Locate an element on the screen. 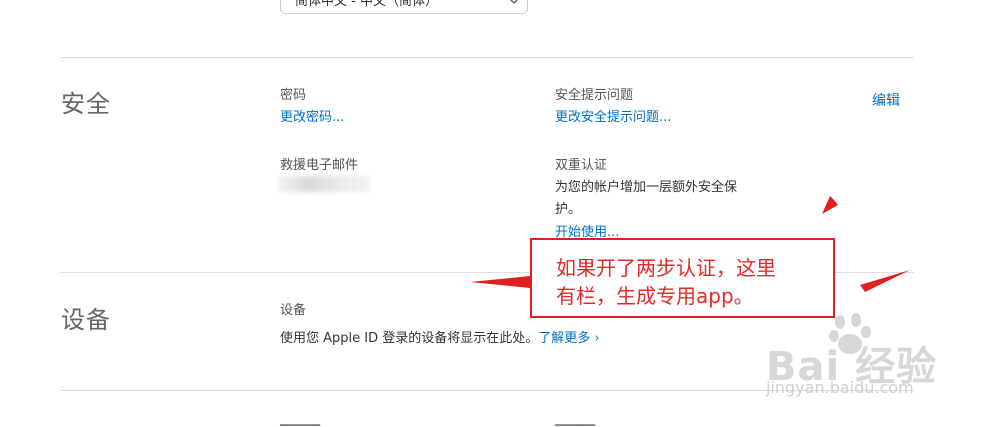 This screenshot has height=427, width=1000. security-question-label: 安全提示问题 is located at coordinates (594, 95).